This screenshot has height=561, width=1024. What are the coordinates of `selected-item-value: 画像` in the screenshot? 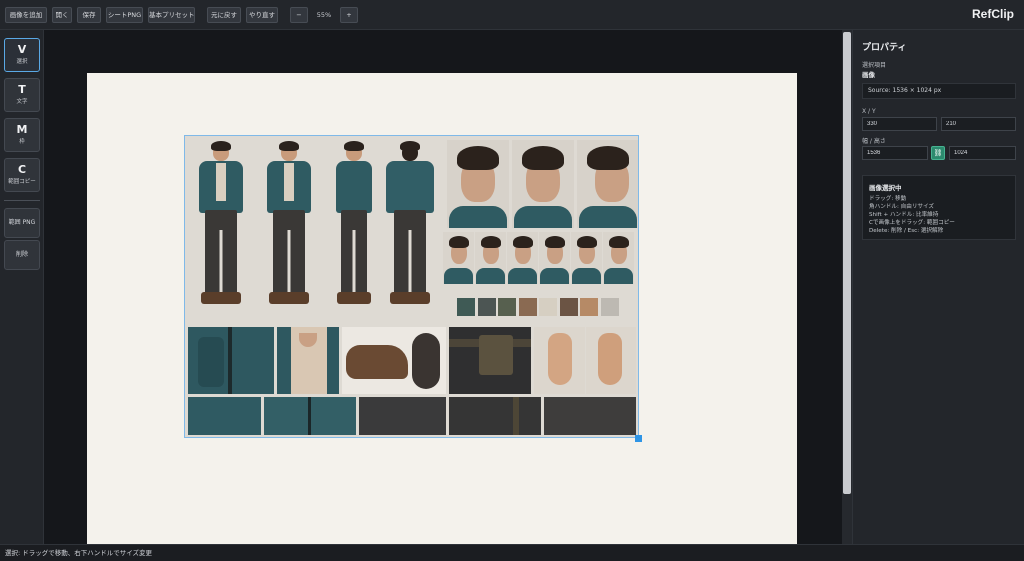 It's located at (868, 75).